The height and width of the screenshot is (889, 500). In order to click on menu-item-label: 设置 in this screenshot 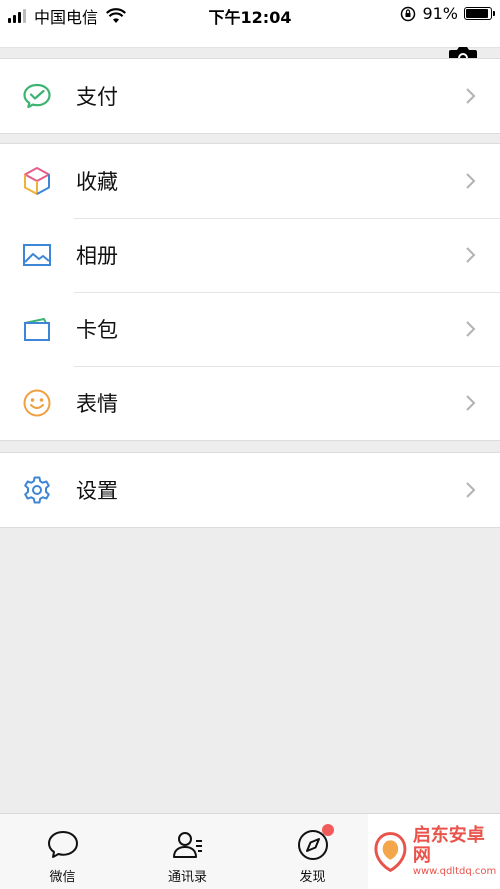, I will do `click(97, 491)`.